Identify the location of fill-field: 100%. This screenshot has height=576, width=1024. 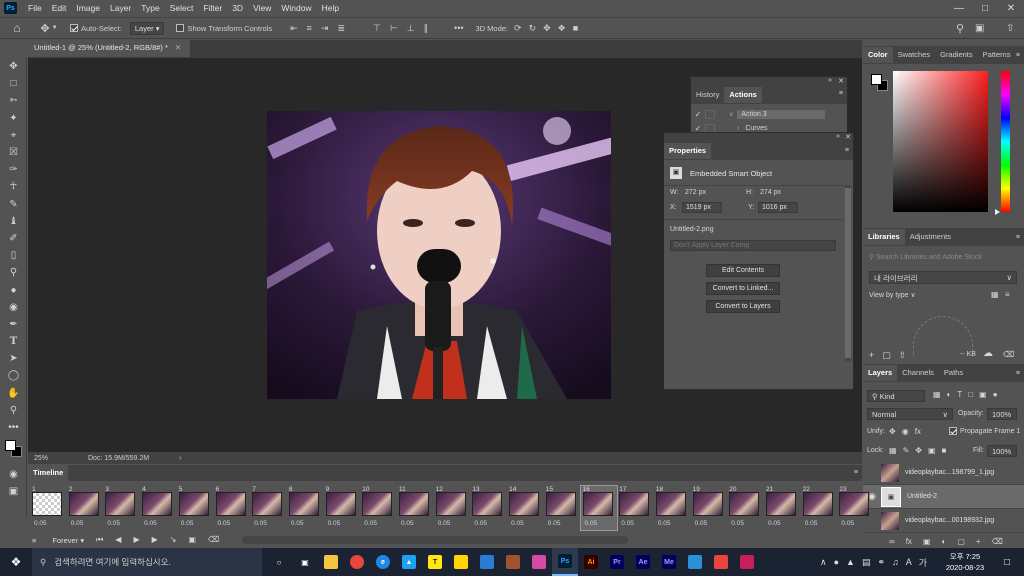
(1002, 451).